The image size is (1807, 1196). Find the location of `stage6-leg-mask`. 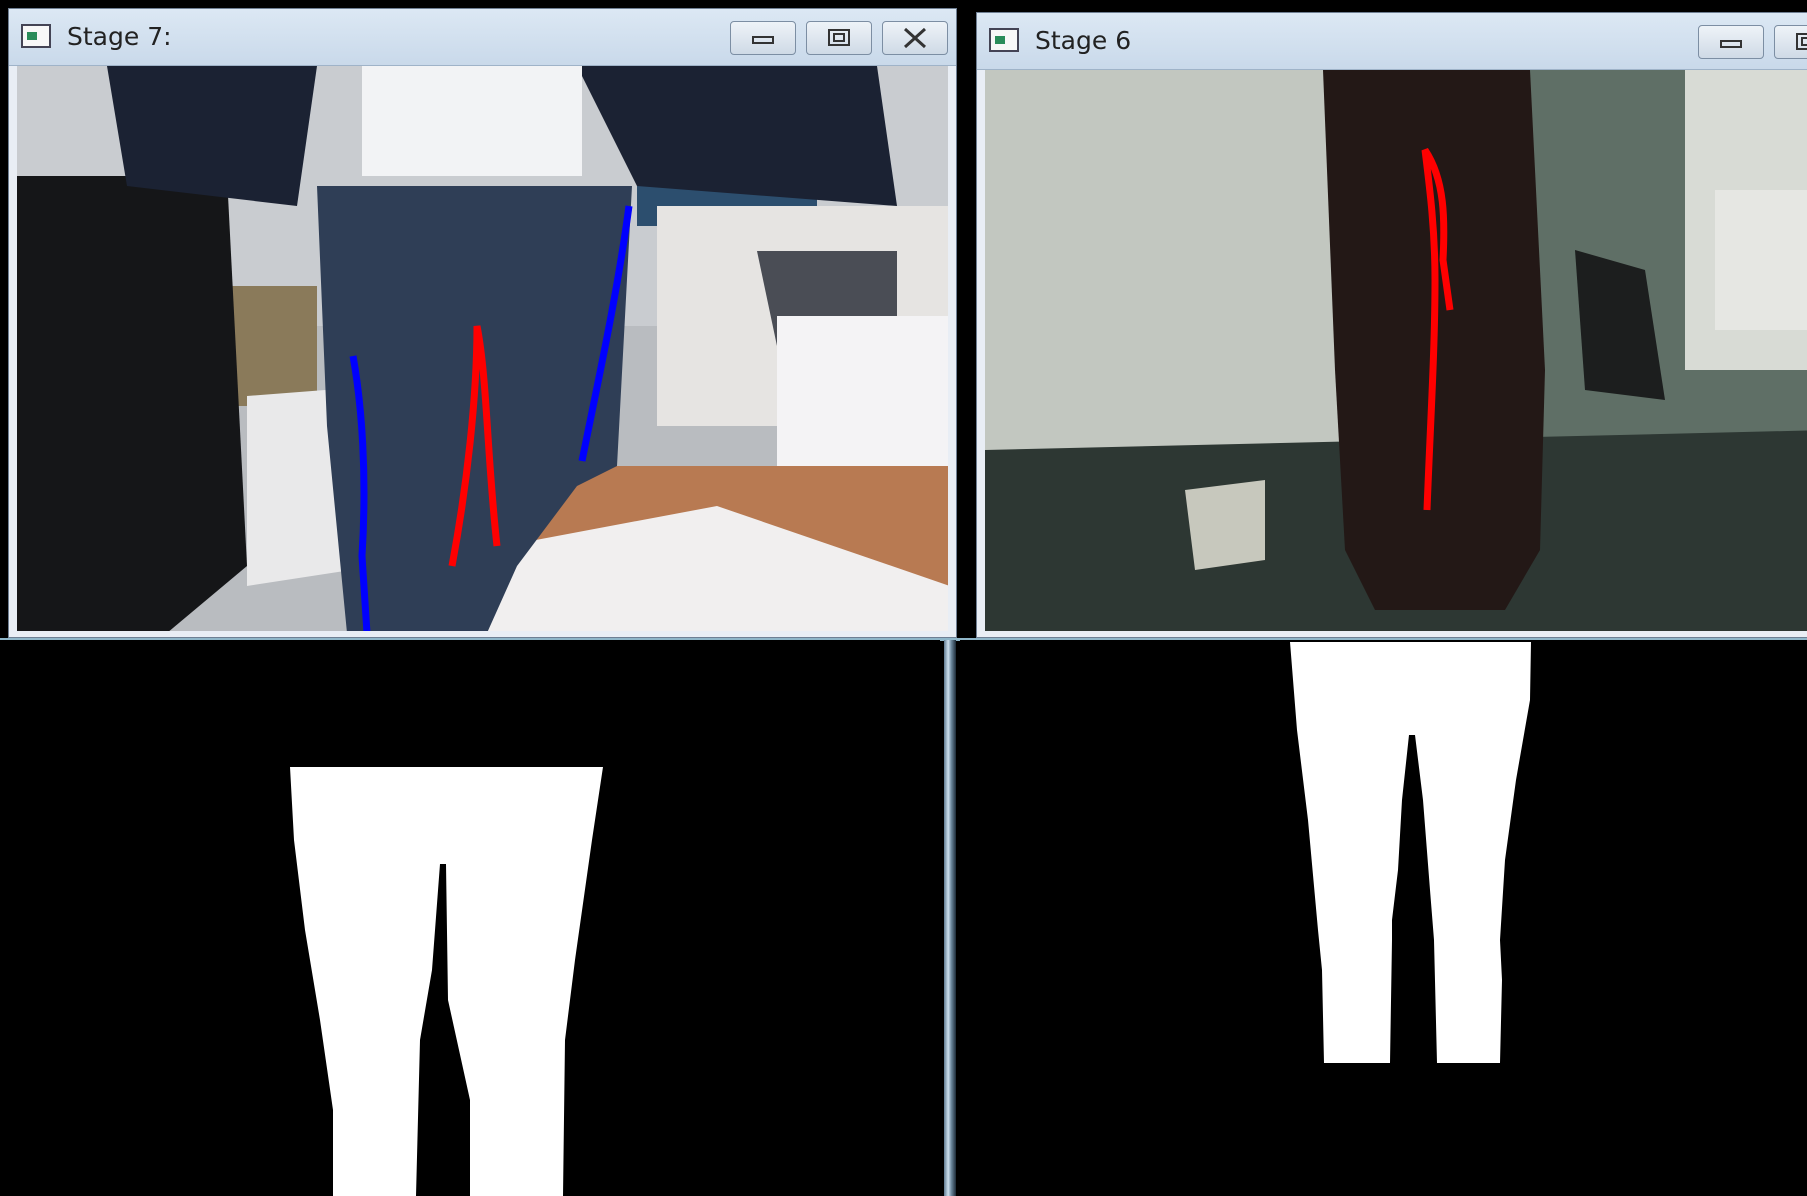

stage6-leg-mask is located at coordinates (1410, 852).